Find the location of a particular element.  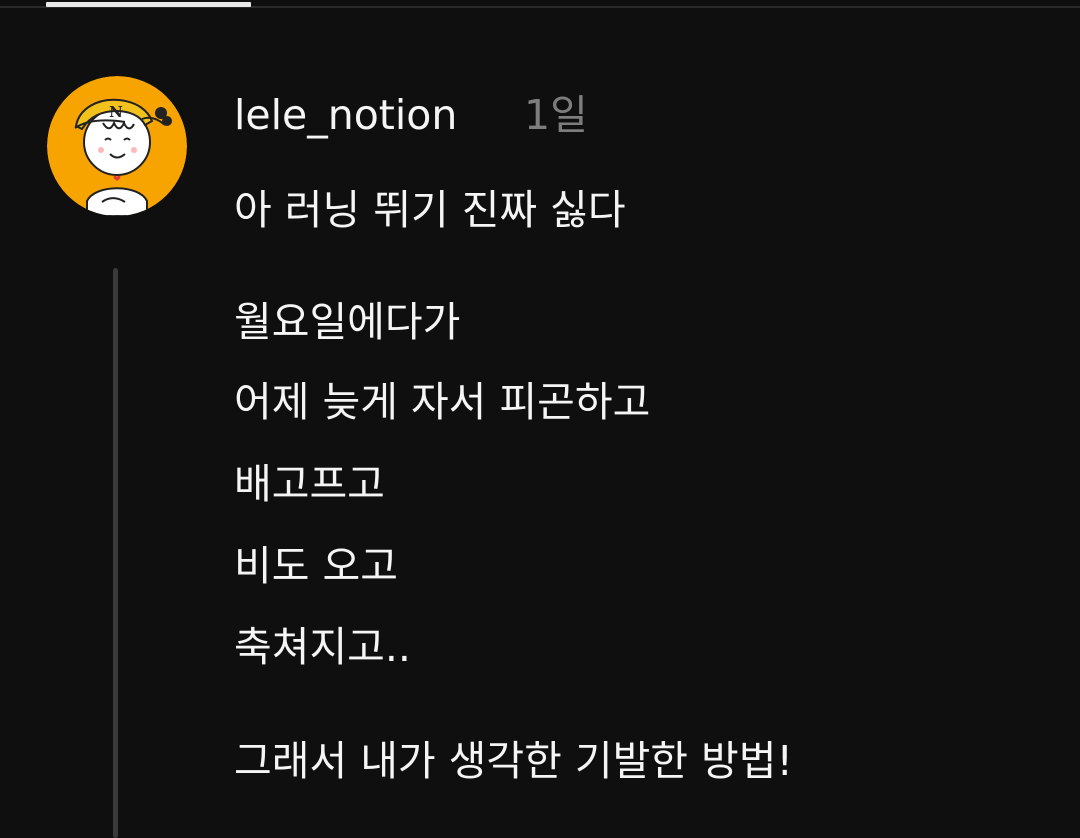

user-avatar: N is located at coordinates (117, 146).